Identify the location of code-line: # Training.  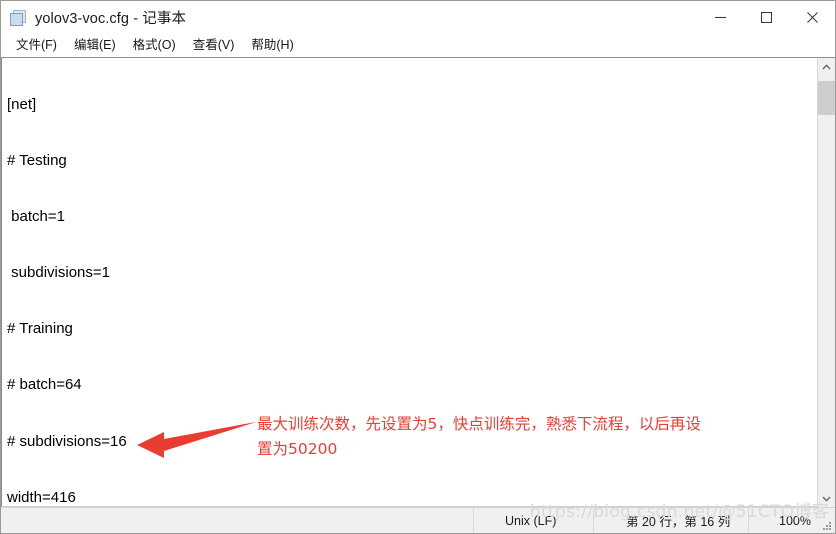
(40, 329).